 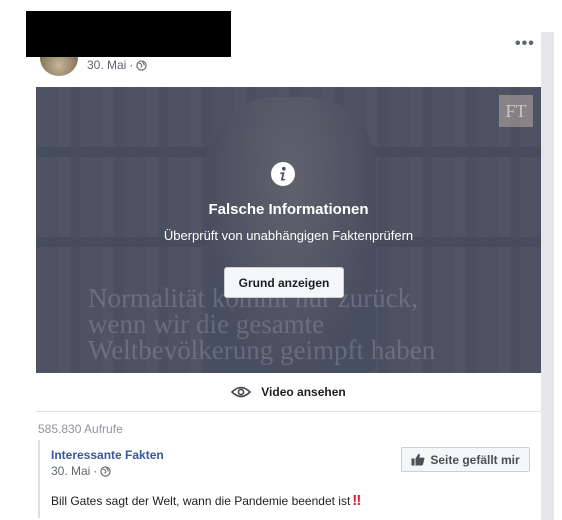 I want to click on view-count: 585.830 Aufrufe, so click(x=80, y=429).